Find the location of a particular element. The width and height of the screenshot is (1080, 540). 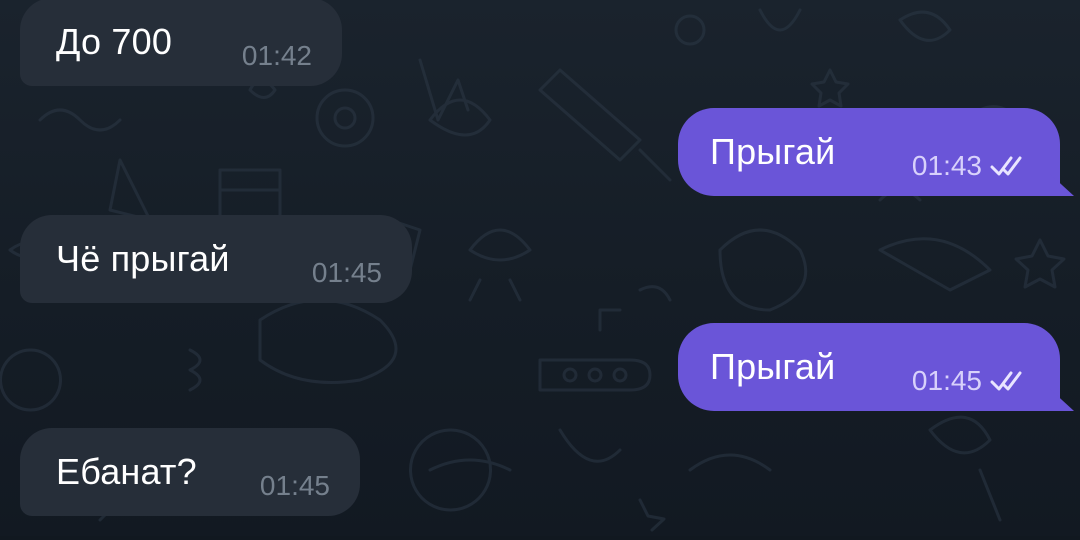

message-time: 01:42 is located at coordinates (276, 55).